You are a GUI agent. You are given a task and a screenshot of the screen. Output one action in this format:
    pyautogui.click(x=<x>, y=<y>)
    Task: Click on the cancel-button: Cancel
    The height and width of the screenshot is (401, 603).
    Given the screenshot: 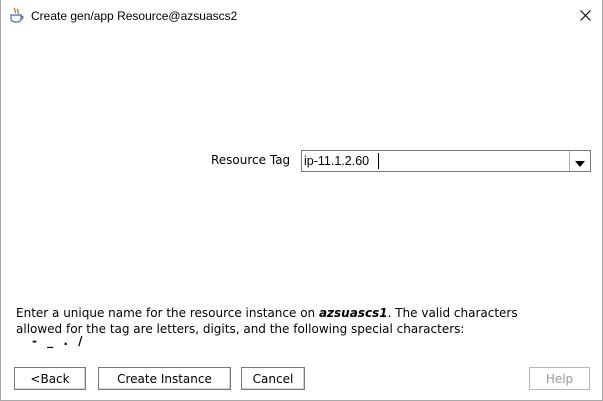 What is the action you would take?
    pyautogui.click(x=273, y=378)
    